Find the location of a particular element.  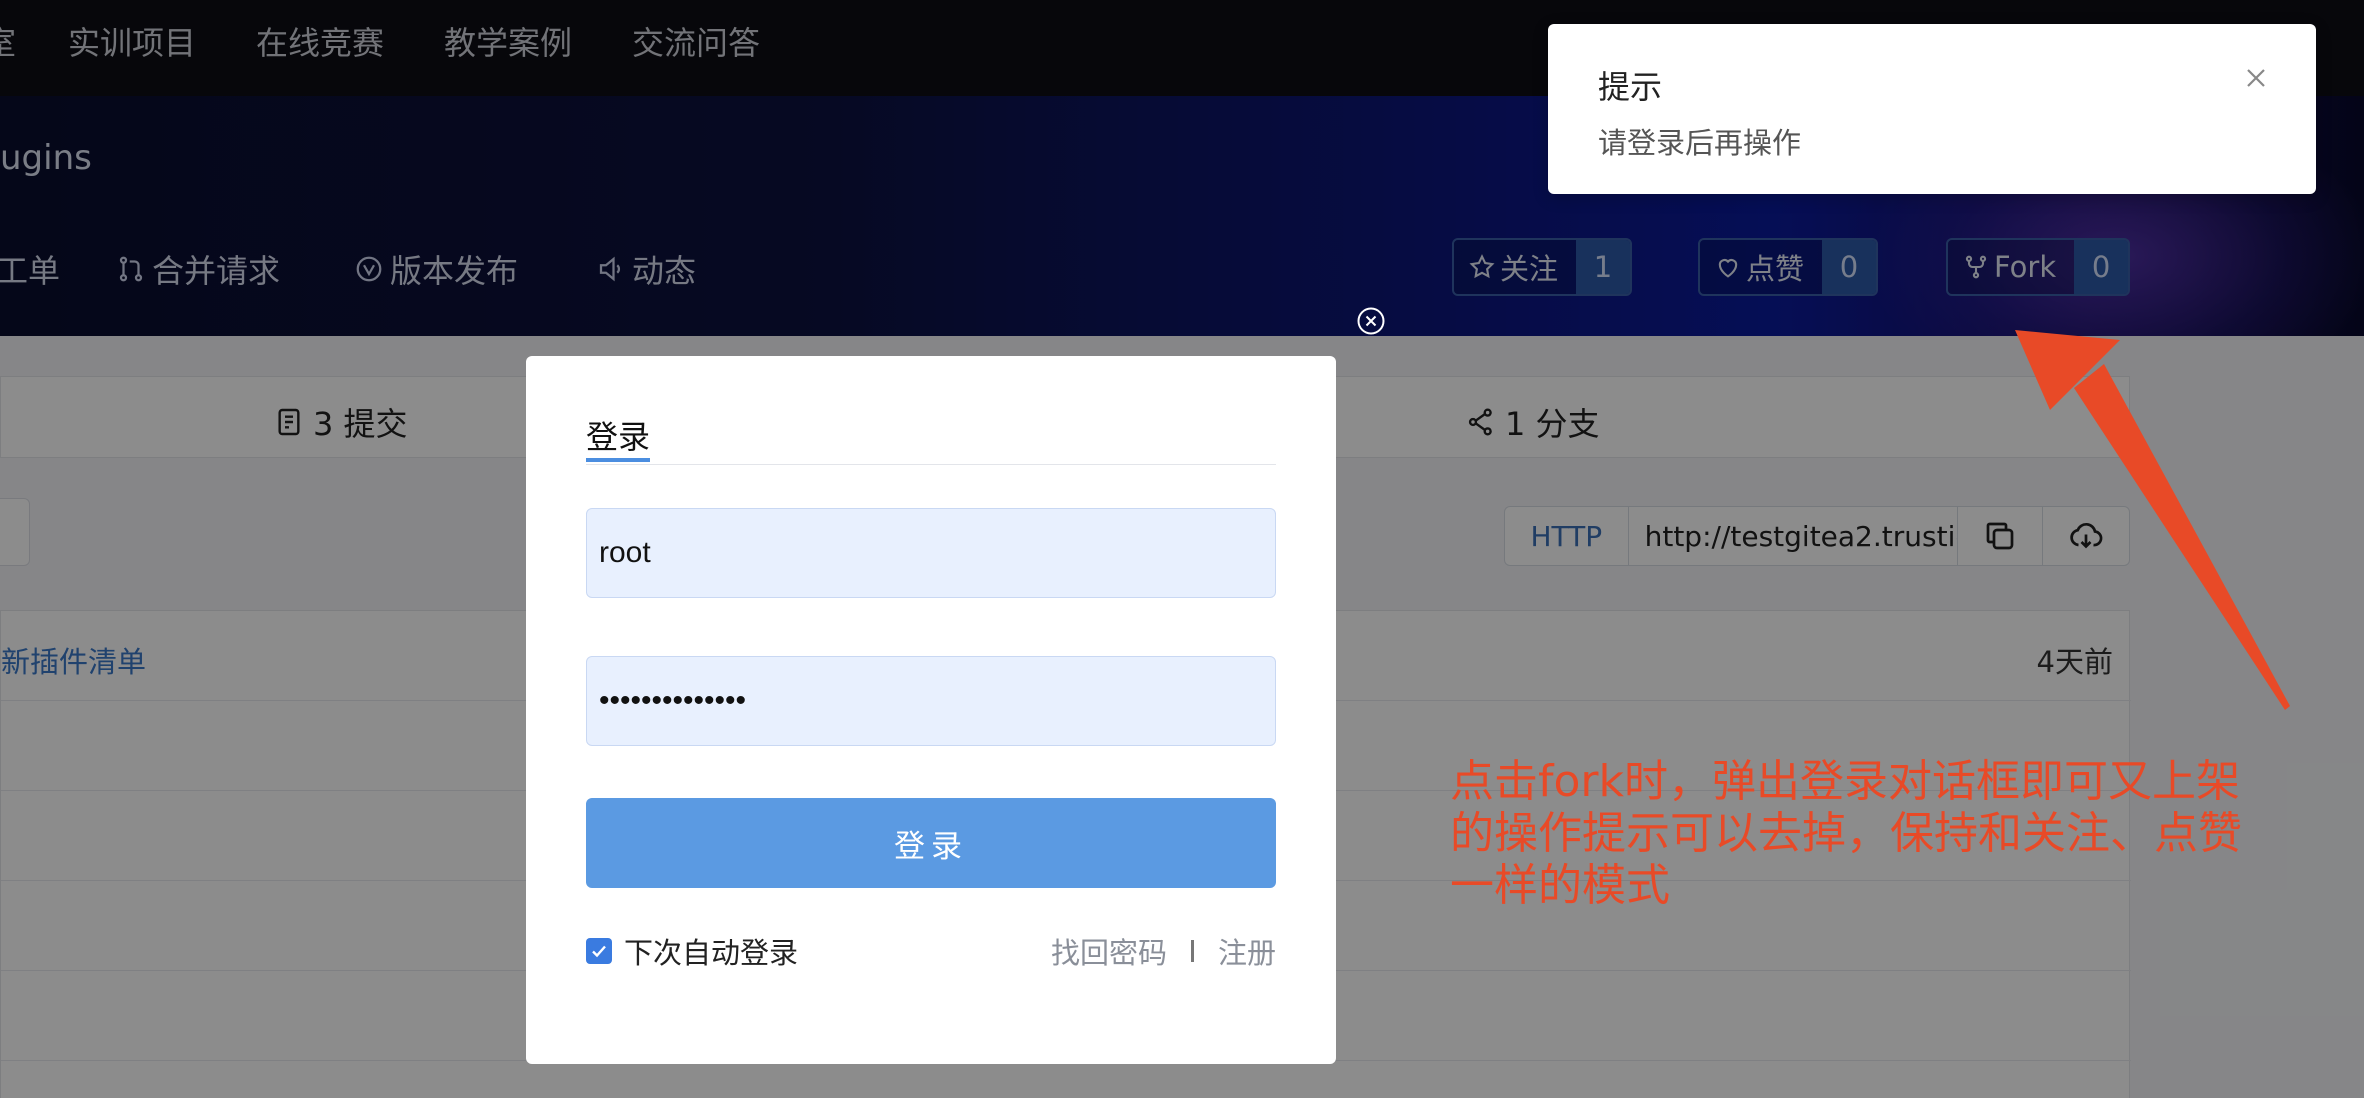

annotation-arrow is located at coordinates (2152, 520).